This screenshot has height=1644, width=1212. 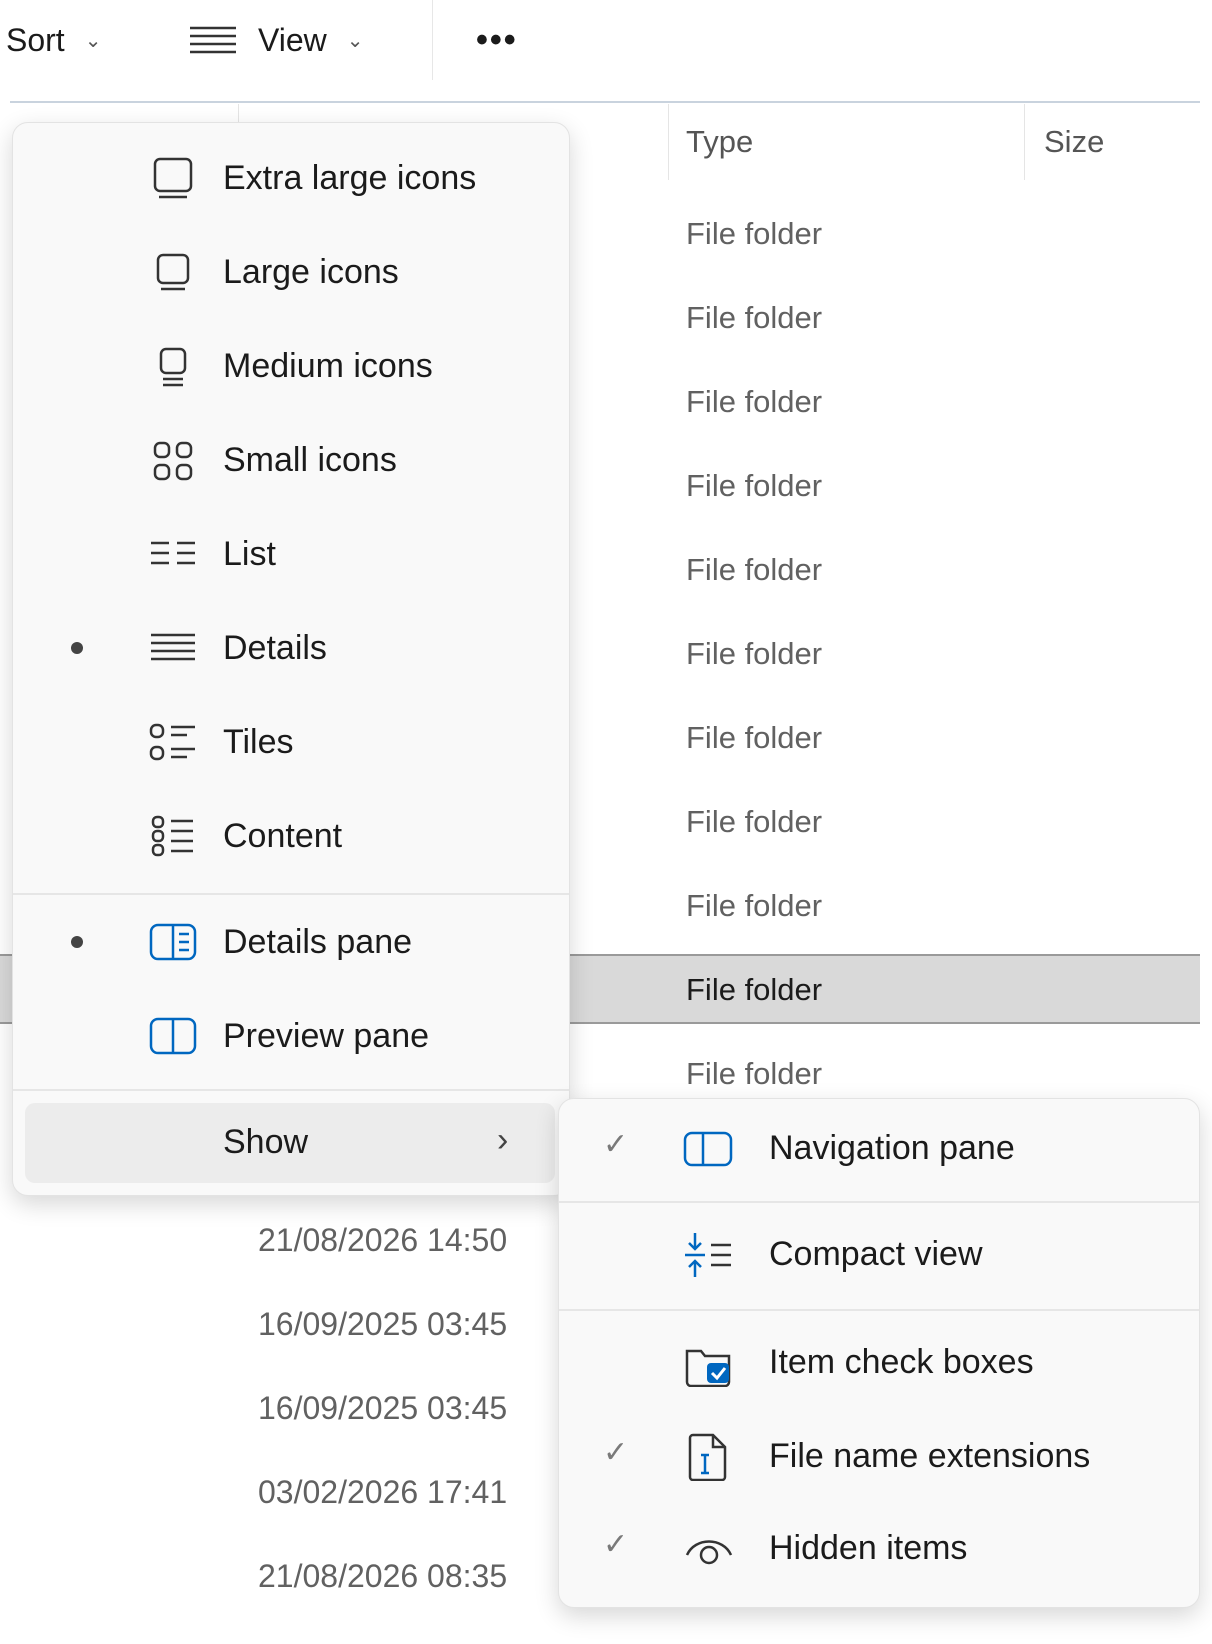 What do you see at coordinates (35, 39) in the screenshot?
I see `sort-label: Sort` at bounding box center [35, 39].